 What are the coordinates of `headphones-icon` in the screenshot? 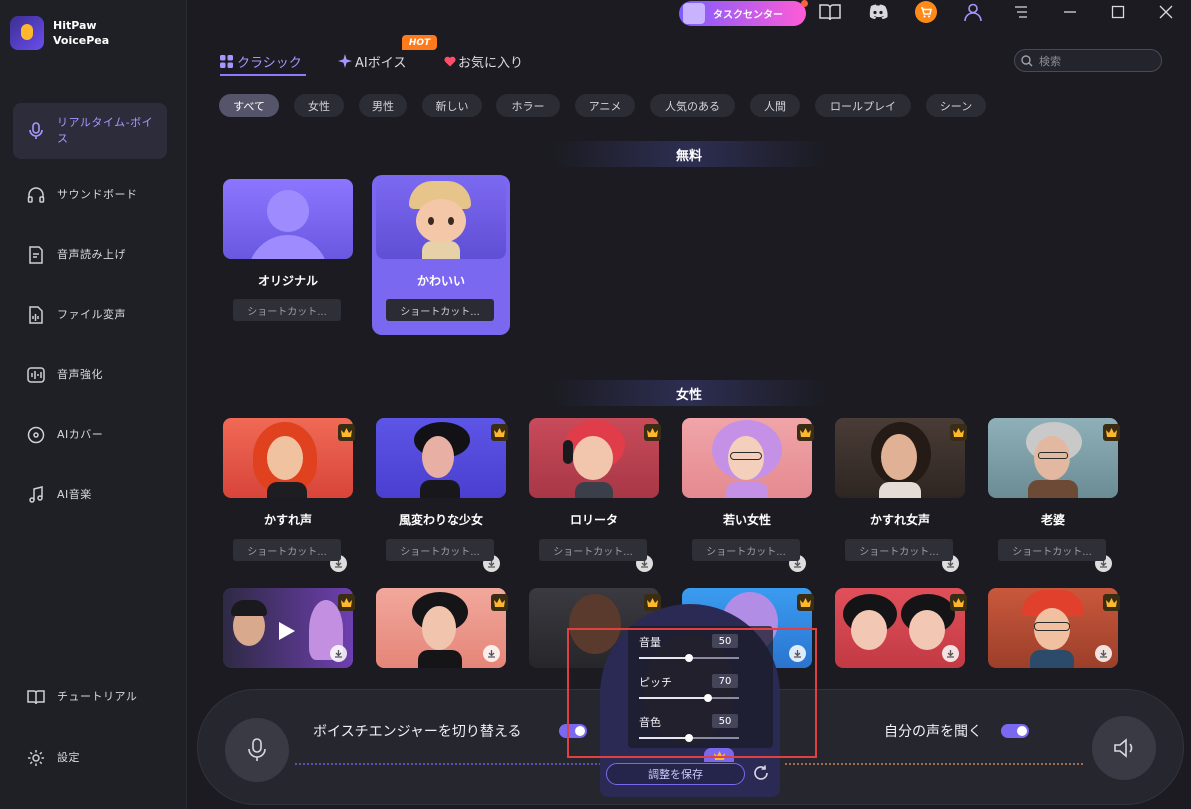 It's located at (36, 195).